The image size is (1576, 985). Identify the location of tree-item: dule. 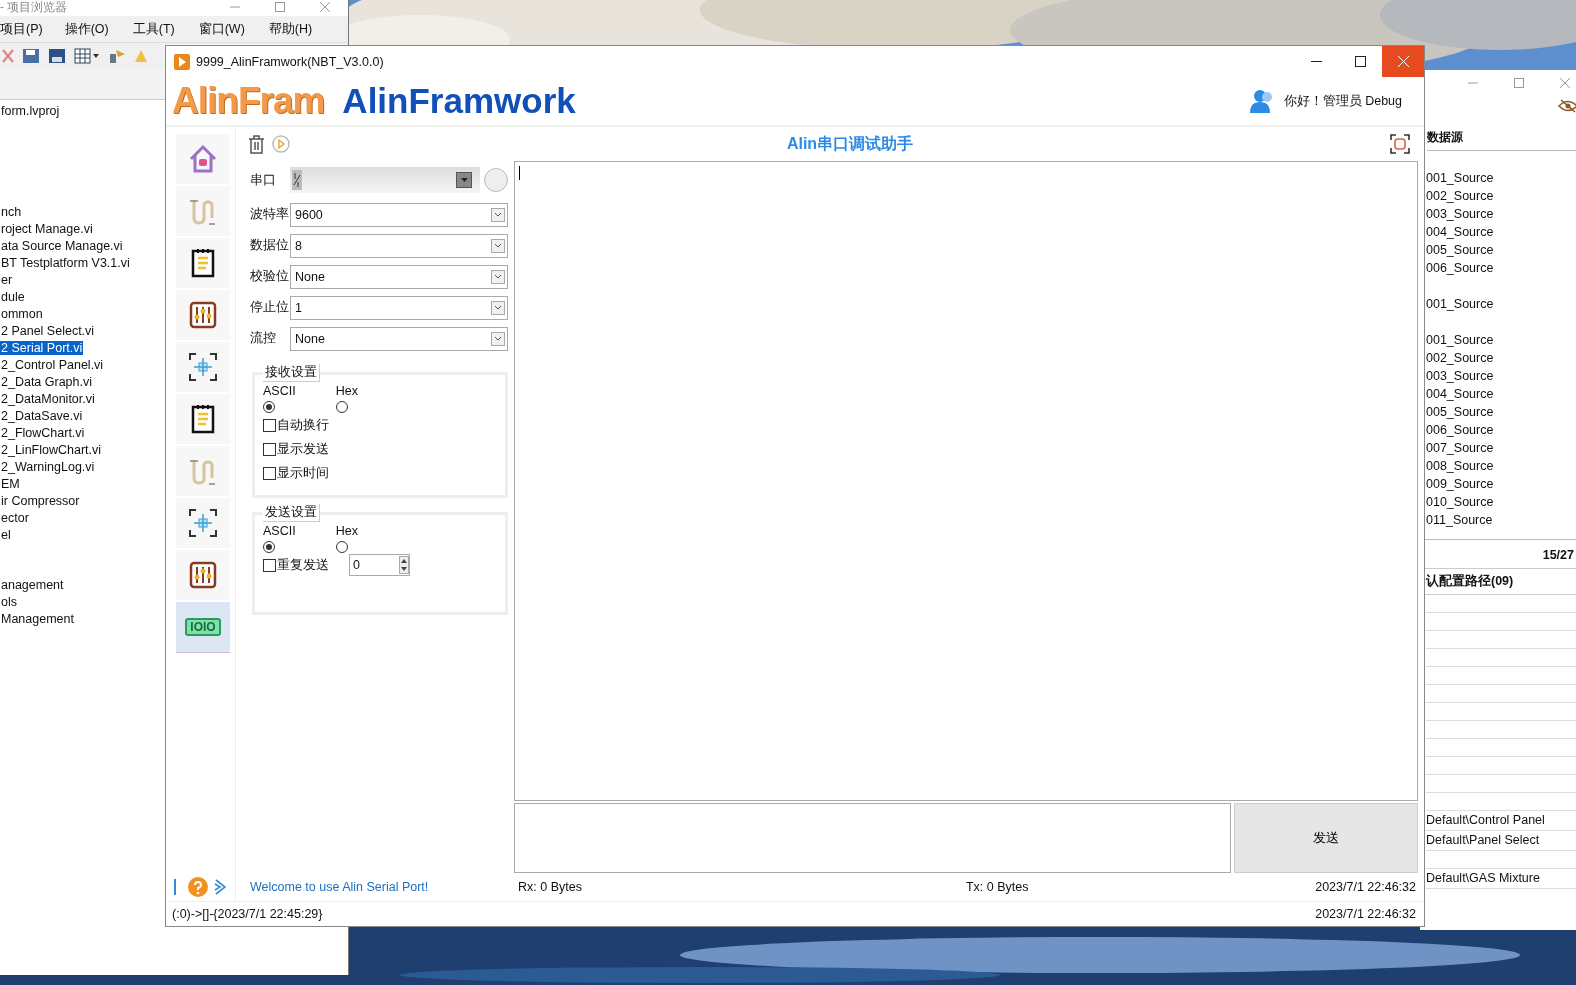
(13, 297).